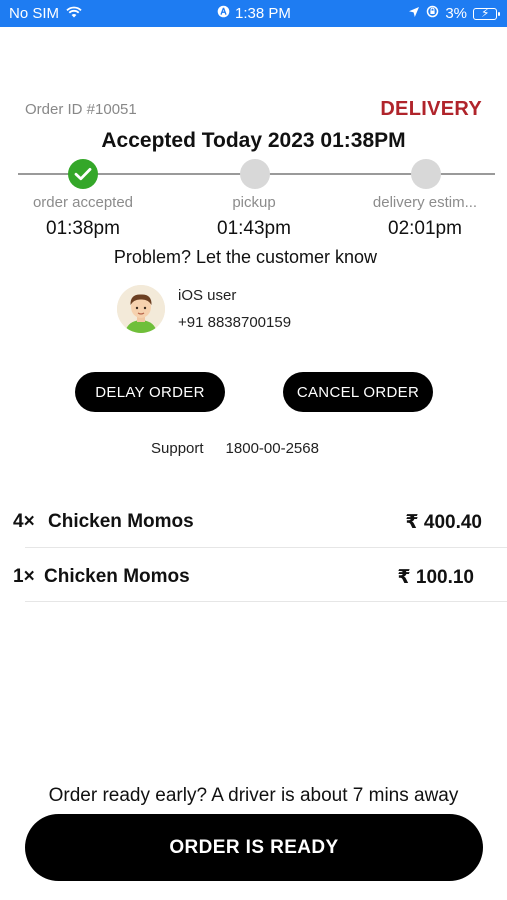 This screenshot has height=900, width=507. What do you see at coordinates (272, 448) in the screenshot?
I see `support-number: 1800-00-2568` at bounding box center [272, 448].